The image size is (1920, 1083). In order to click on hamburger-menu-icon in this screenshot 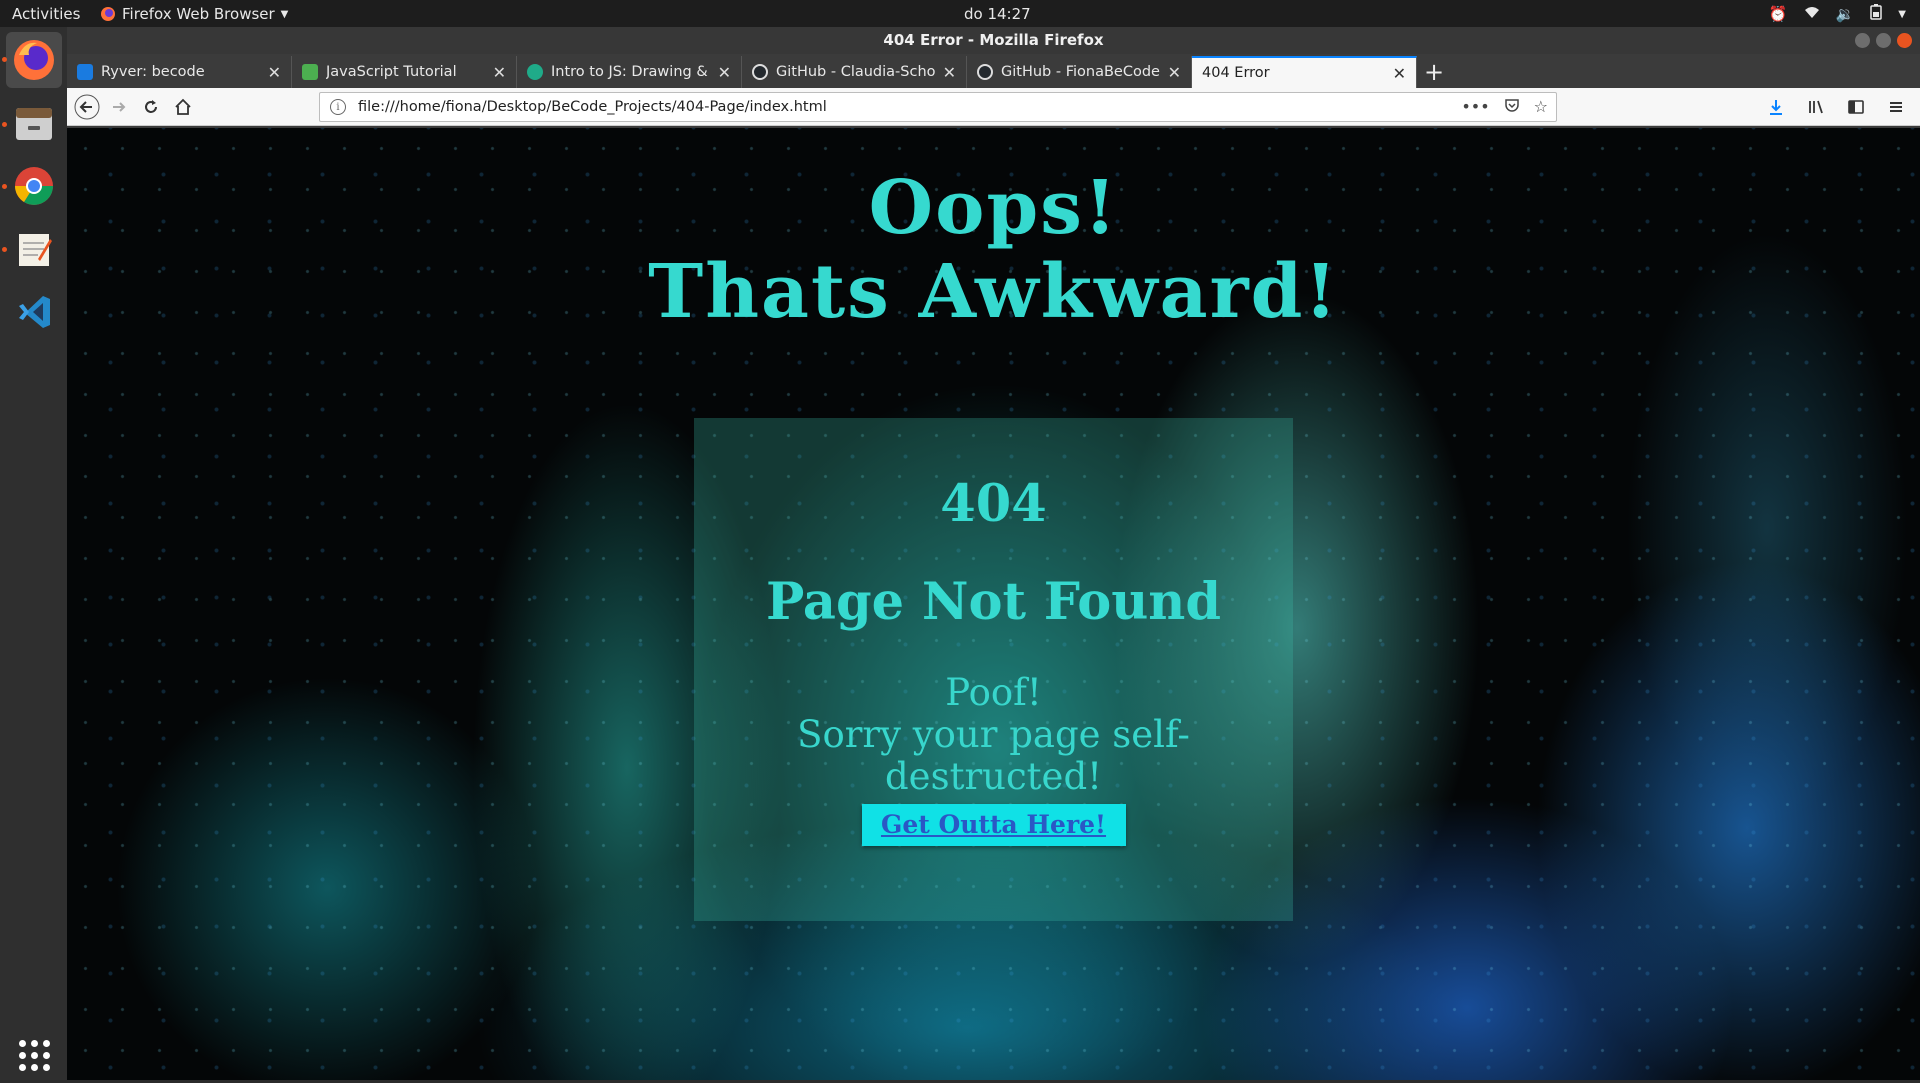, I will do `click(1896, 107)`.